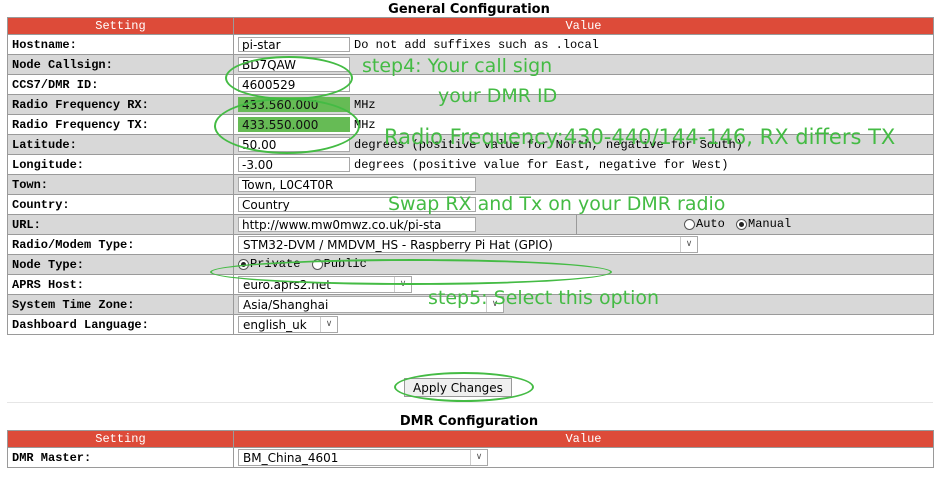  I want to click on language-select-value: english_uk, so click(275, 324).